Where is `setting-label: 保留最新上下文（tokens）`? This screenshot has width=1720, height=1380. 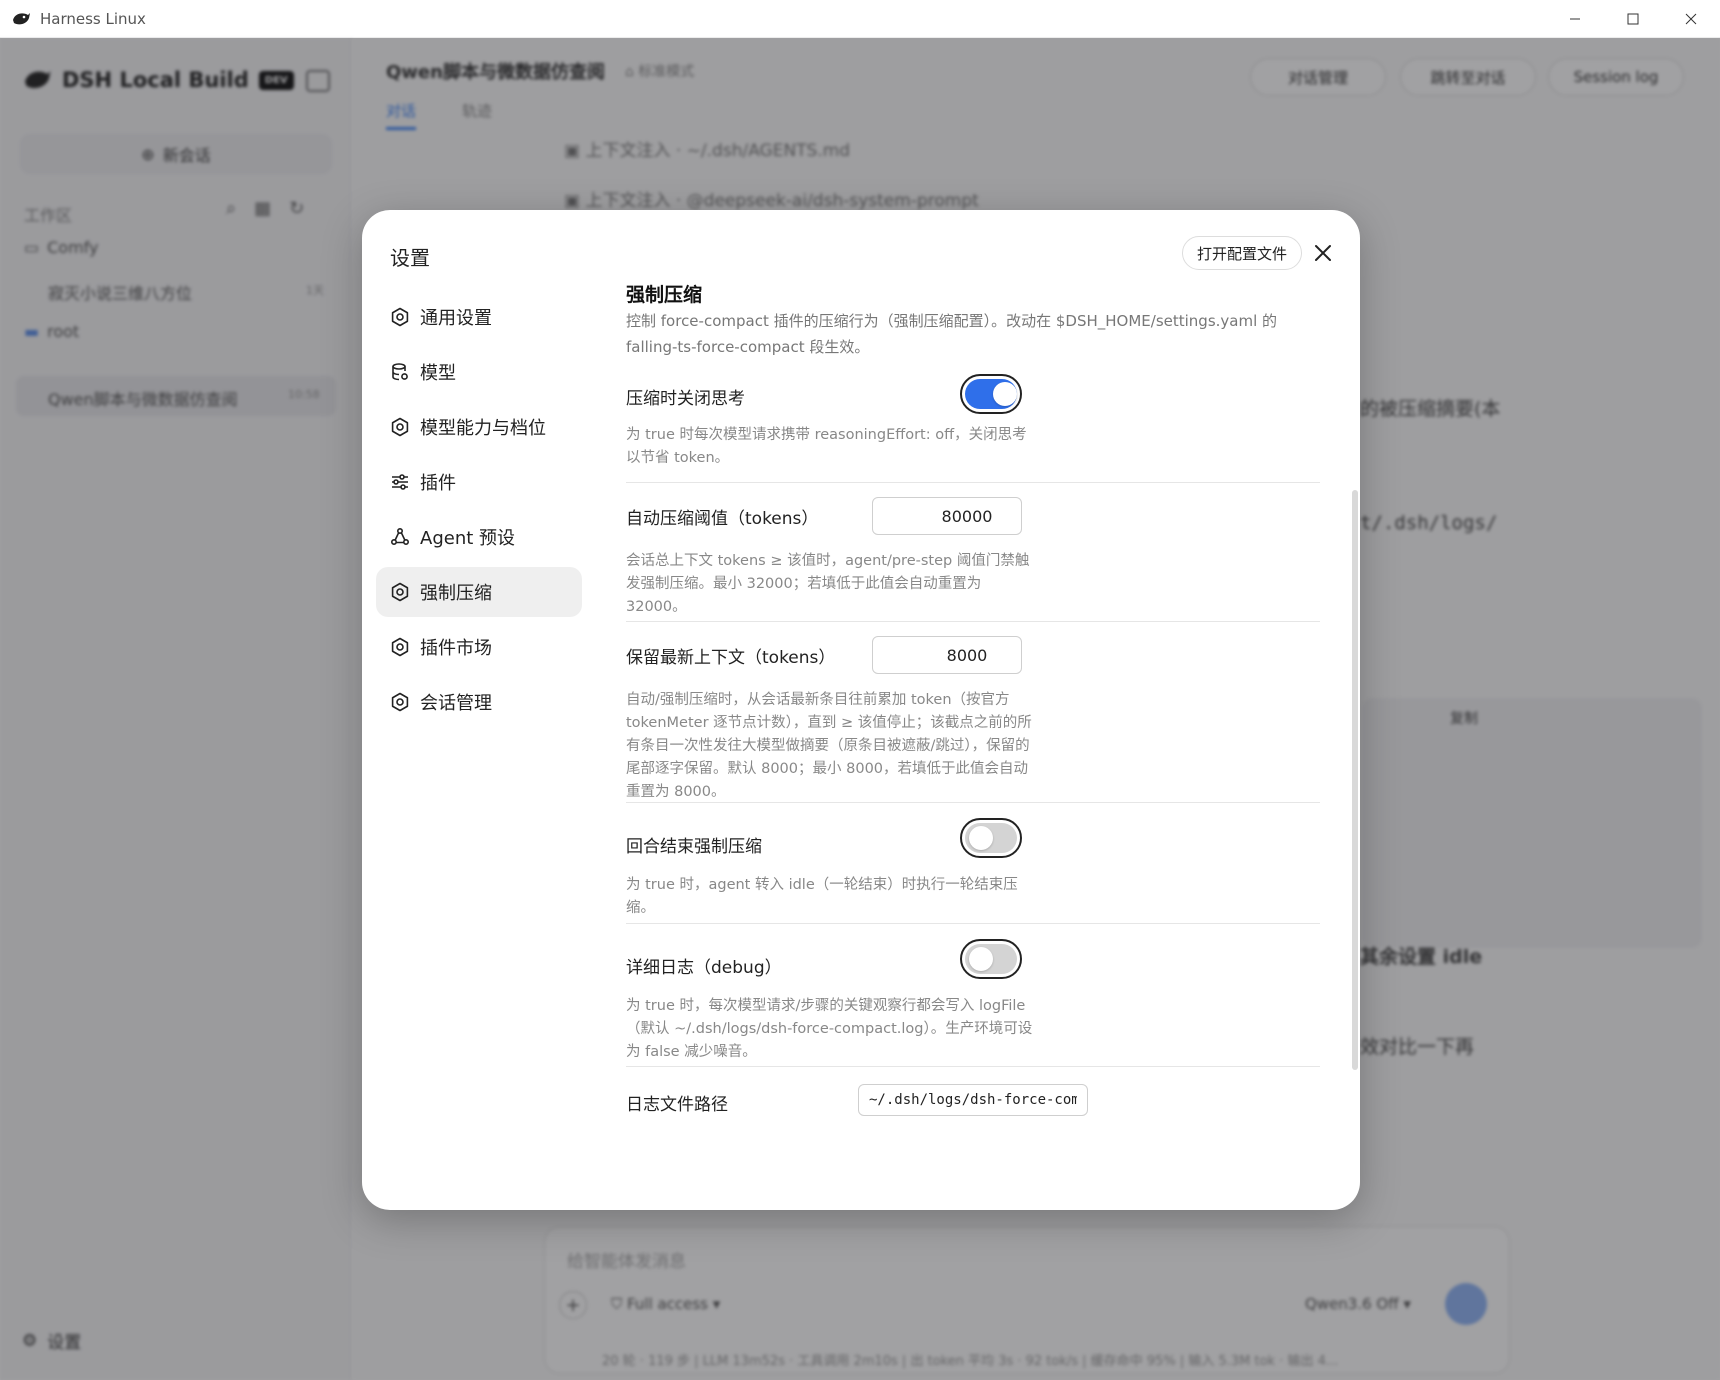 setting-label: 保留最新上下文（tokens） is located at coordinates (731, 658).